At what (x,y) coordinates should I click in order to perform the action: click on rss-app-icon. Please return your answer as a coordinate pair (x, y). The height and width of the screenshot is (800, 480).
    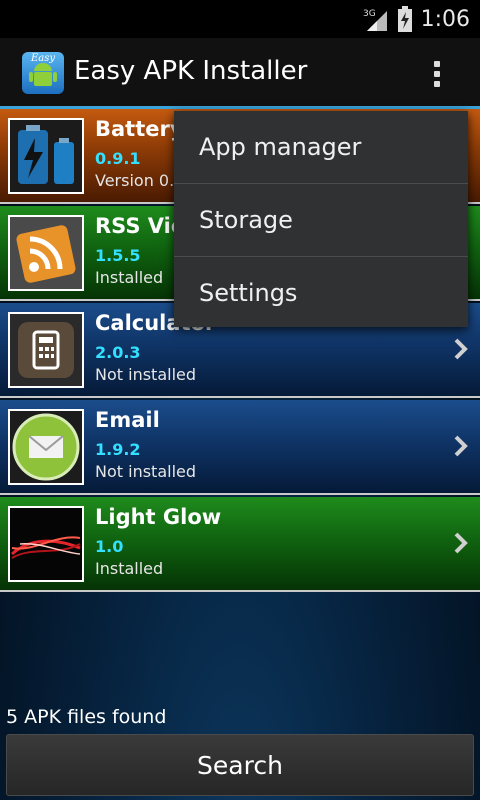
    Looking at the image, I should click on (46, 253).